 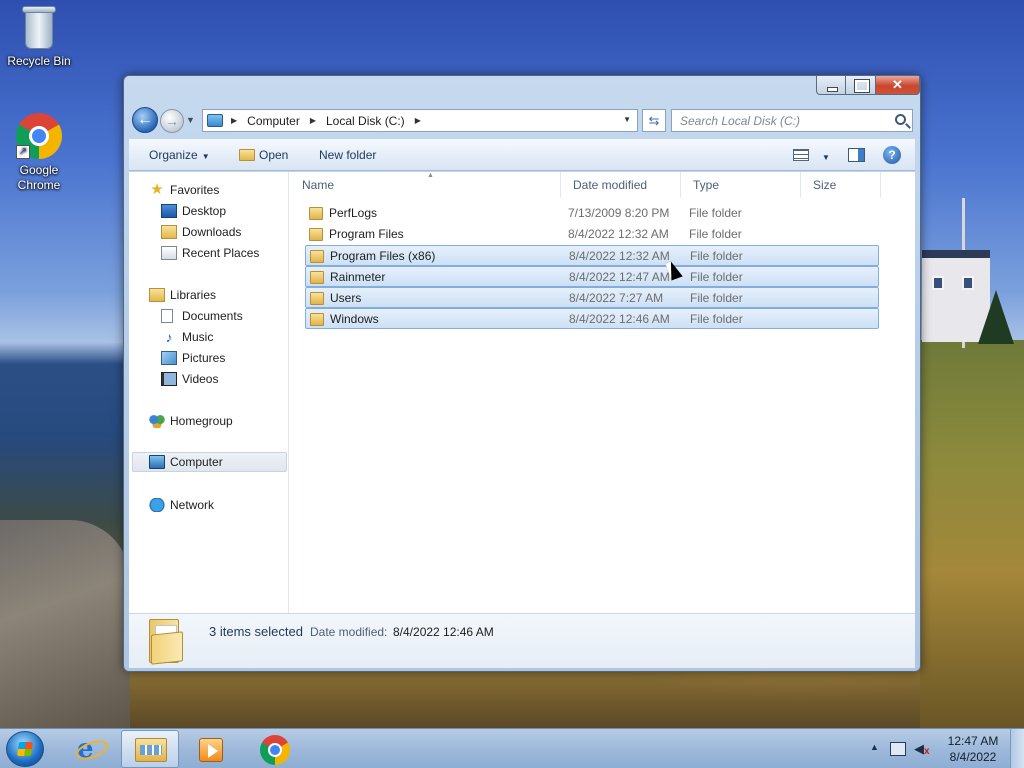 I want to click on search-input: Search Local Disk (C:), so click(x=792, y=120).